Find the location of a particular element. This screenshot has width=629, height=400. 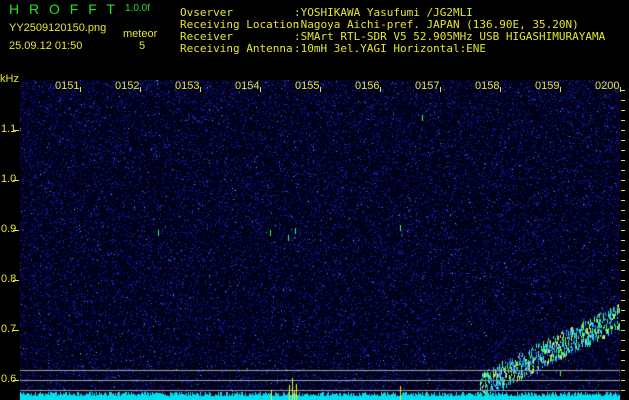

version: 1.0.0f is located at coordinates (138, 8).